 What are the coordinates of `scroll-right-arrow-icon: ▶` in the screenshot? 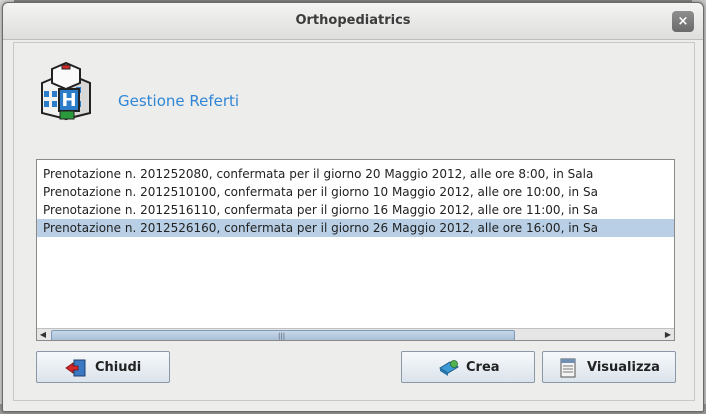 It's located at (668, 334).